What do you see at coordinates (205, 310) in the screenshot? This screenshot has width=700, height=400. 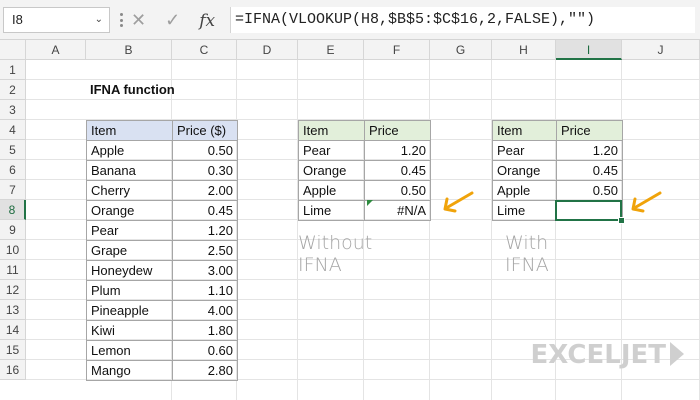 I see `table-cell: 4.00` at bounding box center [205, 310].